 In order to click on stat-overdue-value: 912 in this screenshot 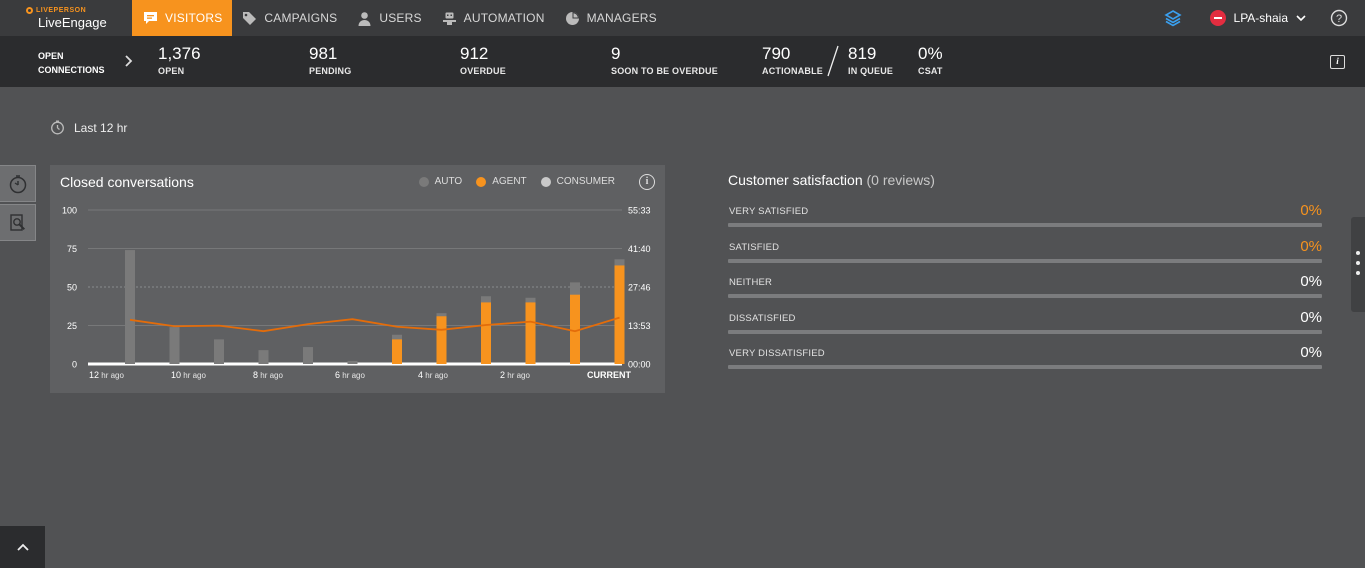, I will do `click(474, 53)`.